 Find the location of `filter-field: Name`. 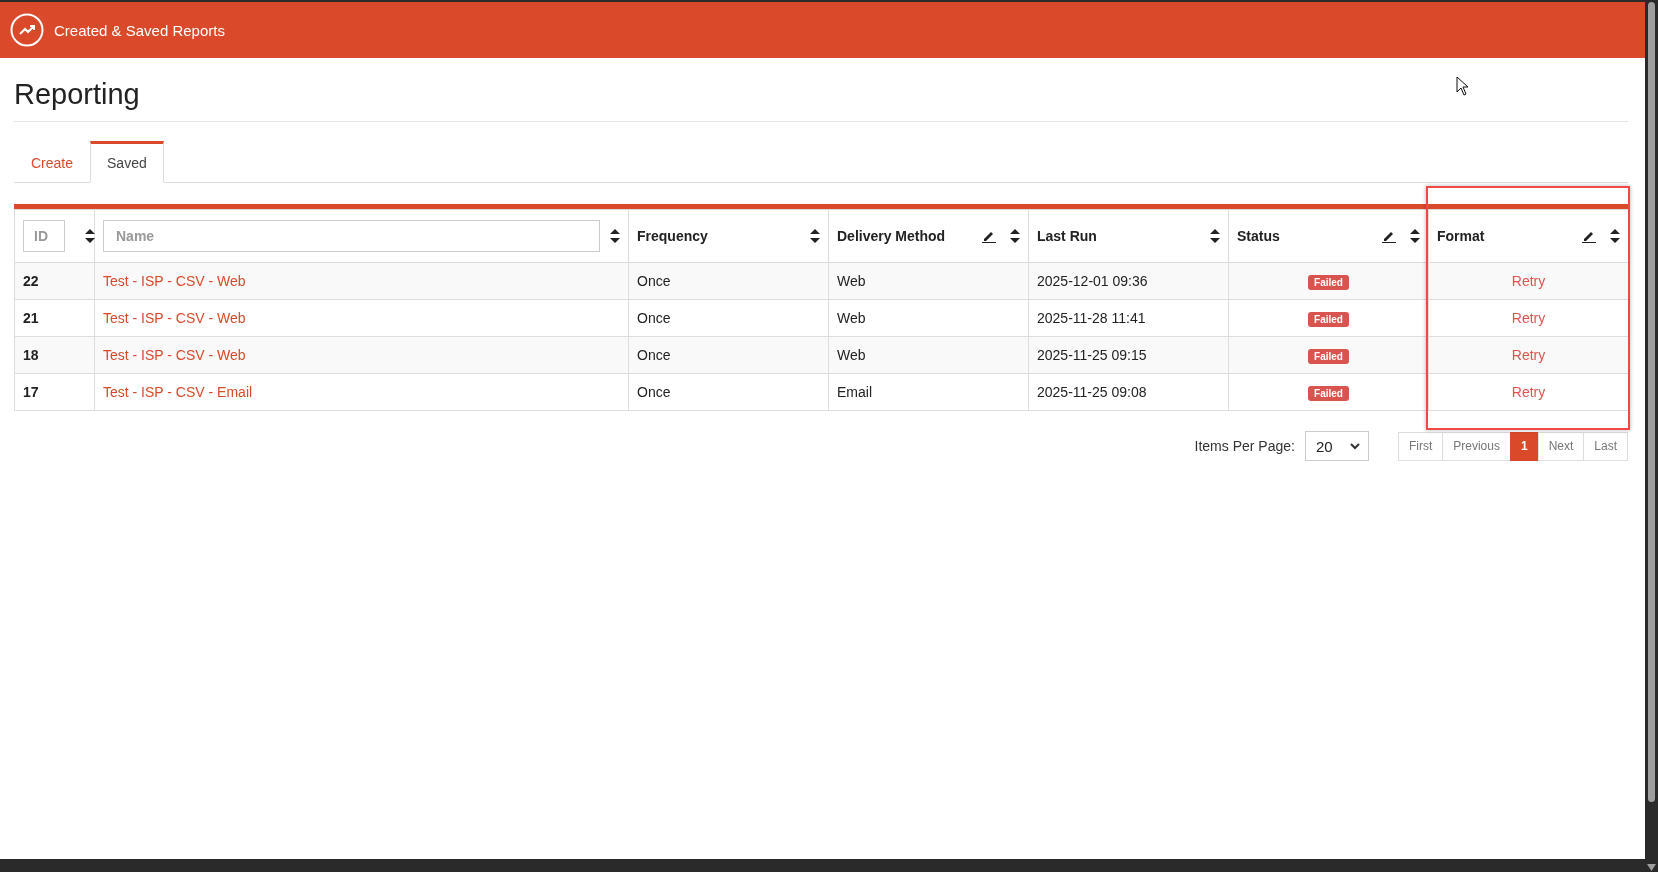

filter-field: Name is located at coordinates (351, 236).